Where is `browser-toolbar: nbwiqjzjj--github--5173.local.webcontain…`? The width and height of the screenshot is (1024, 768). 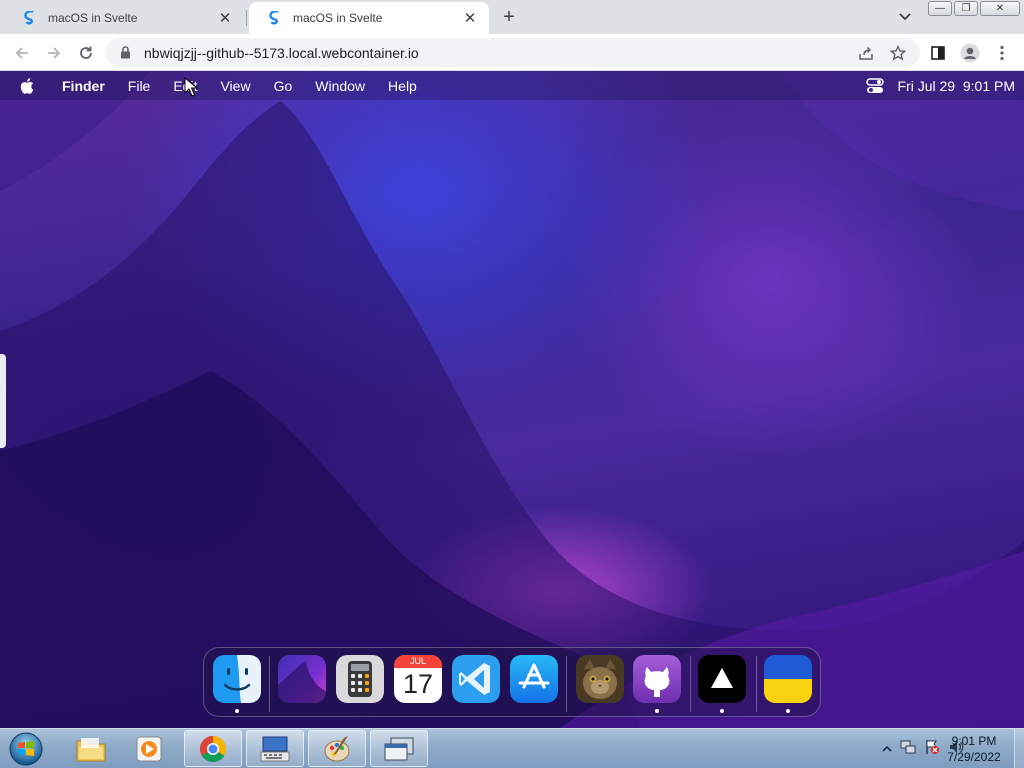 browser-toolbar: nbwiqjzjj--github--5173.local.webcontain… is located at coordinates (512, 52).